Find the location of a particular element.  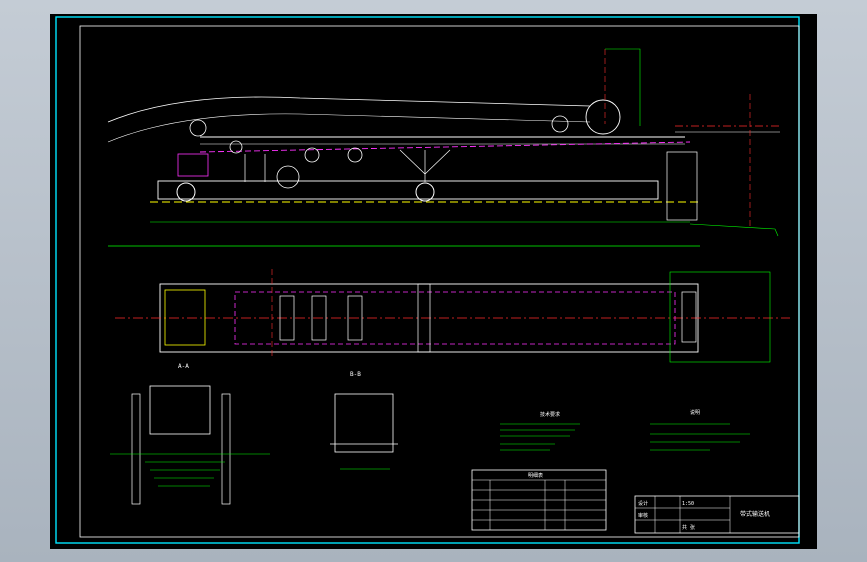

title-sheet: 共 张 is located at coordinates (688, 527).